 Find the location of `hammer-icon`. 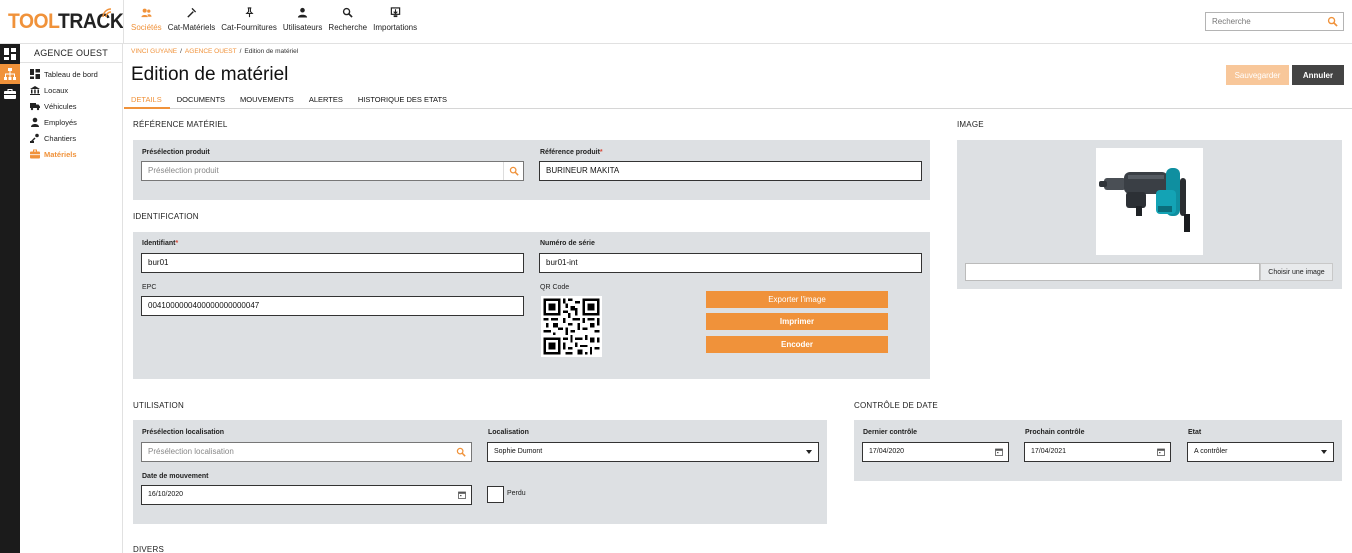

hammer-icon is located at coordinates (192, 12).